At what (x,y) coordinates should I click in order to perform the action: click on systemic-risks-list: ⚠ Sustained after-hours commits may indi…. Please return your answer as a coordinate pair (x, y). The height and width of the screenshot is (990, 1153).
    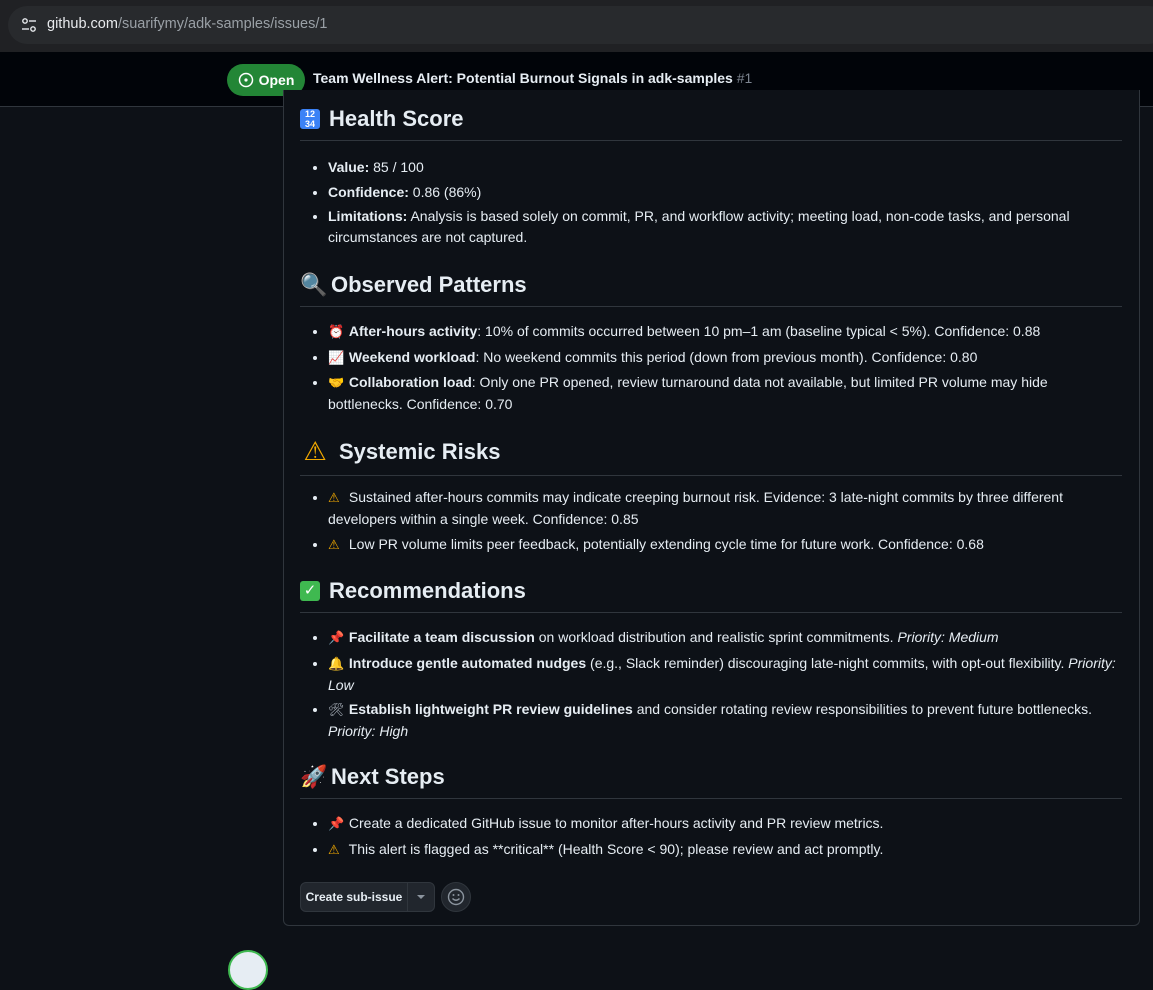
    Looking at the image, I should click on (711, 523).